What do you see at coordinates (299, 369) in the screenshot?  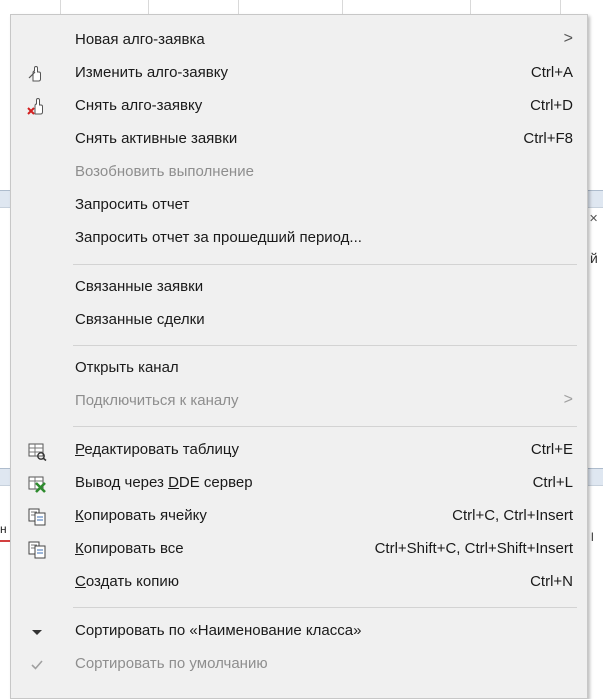 I see `menu-item-open-channel: Открыть канал` at bounding box center [299, 369].